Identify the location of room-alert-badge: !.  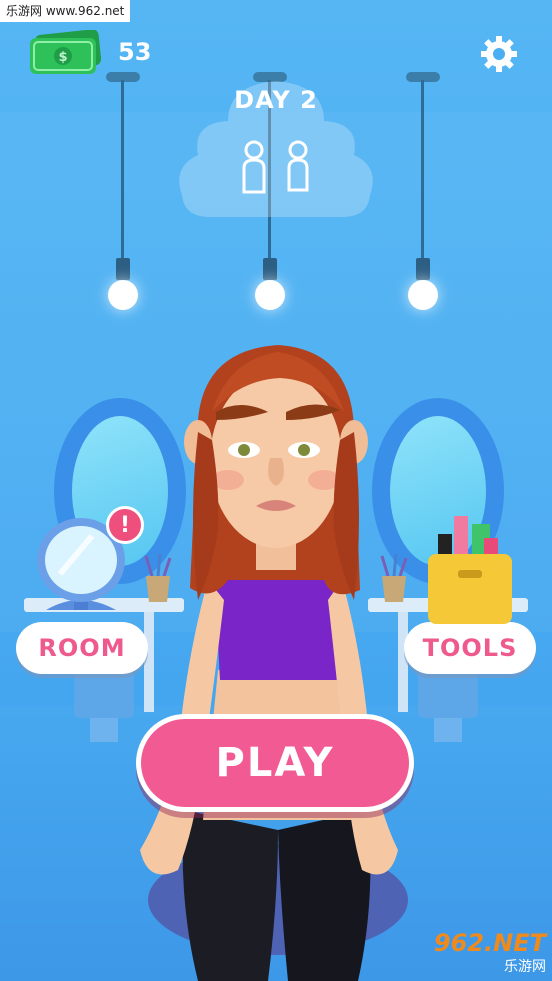
(125, 525).